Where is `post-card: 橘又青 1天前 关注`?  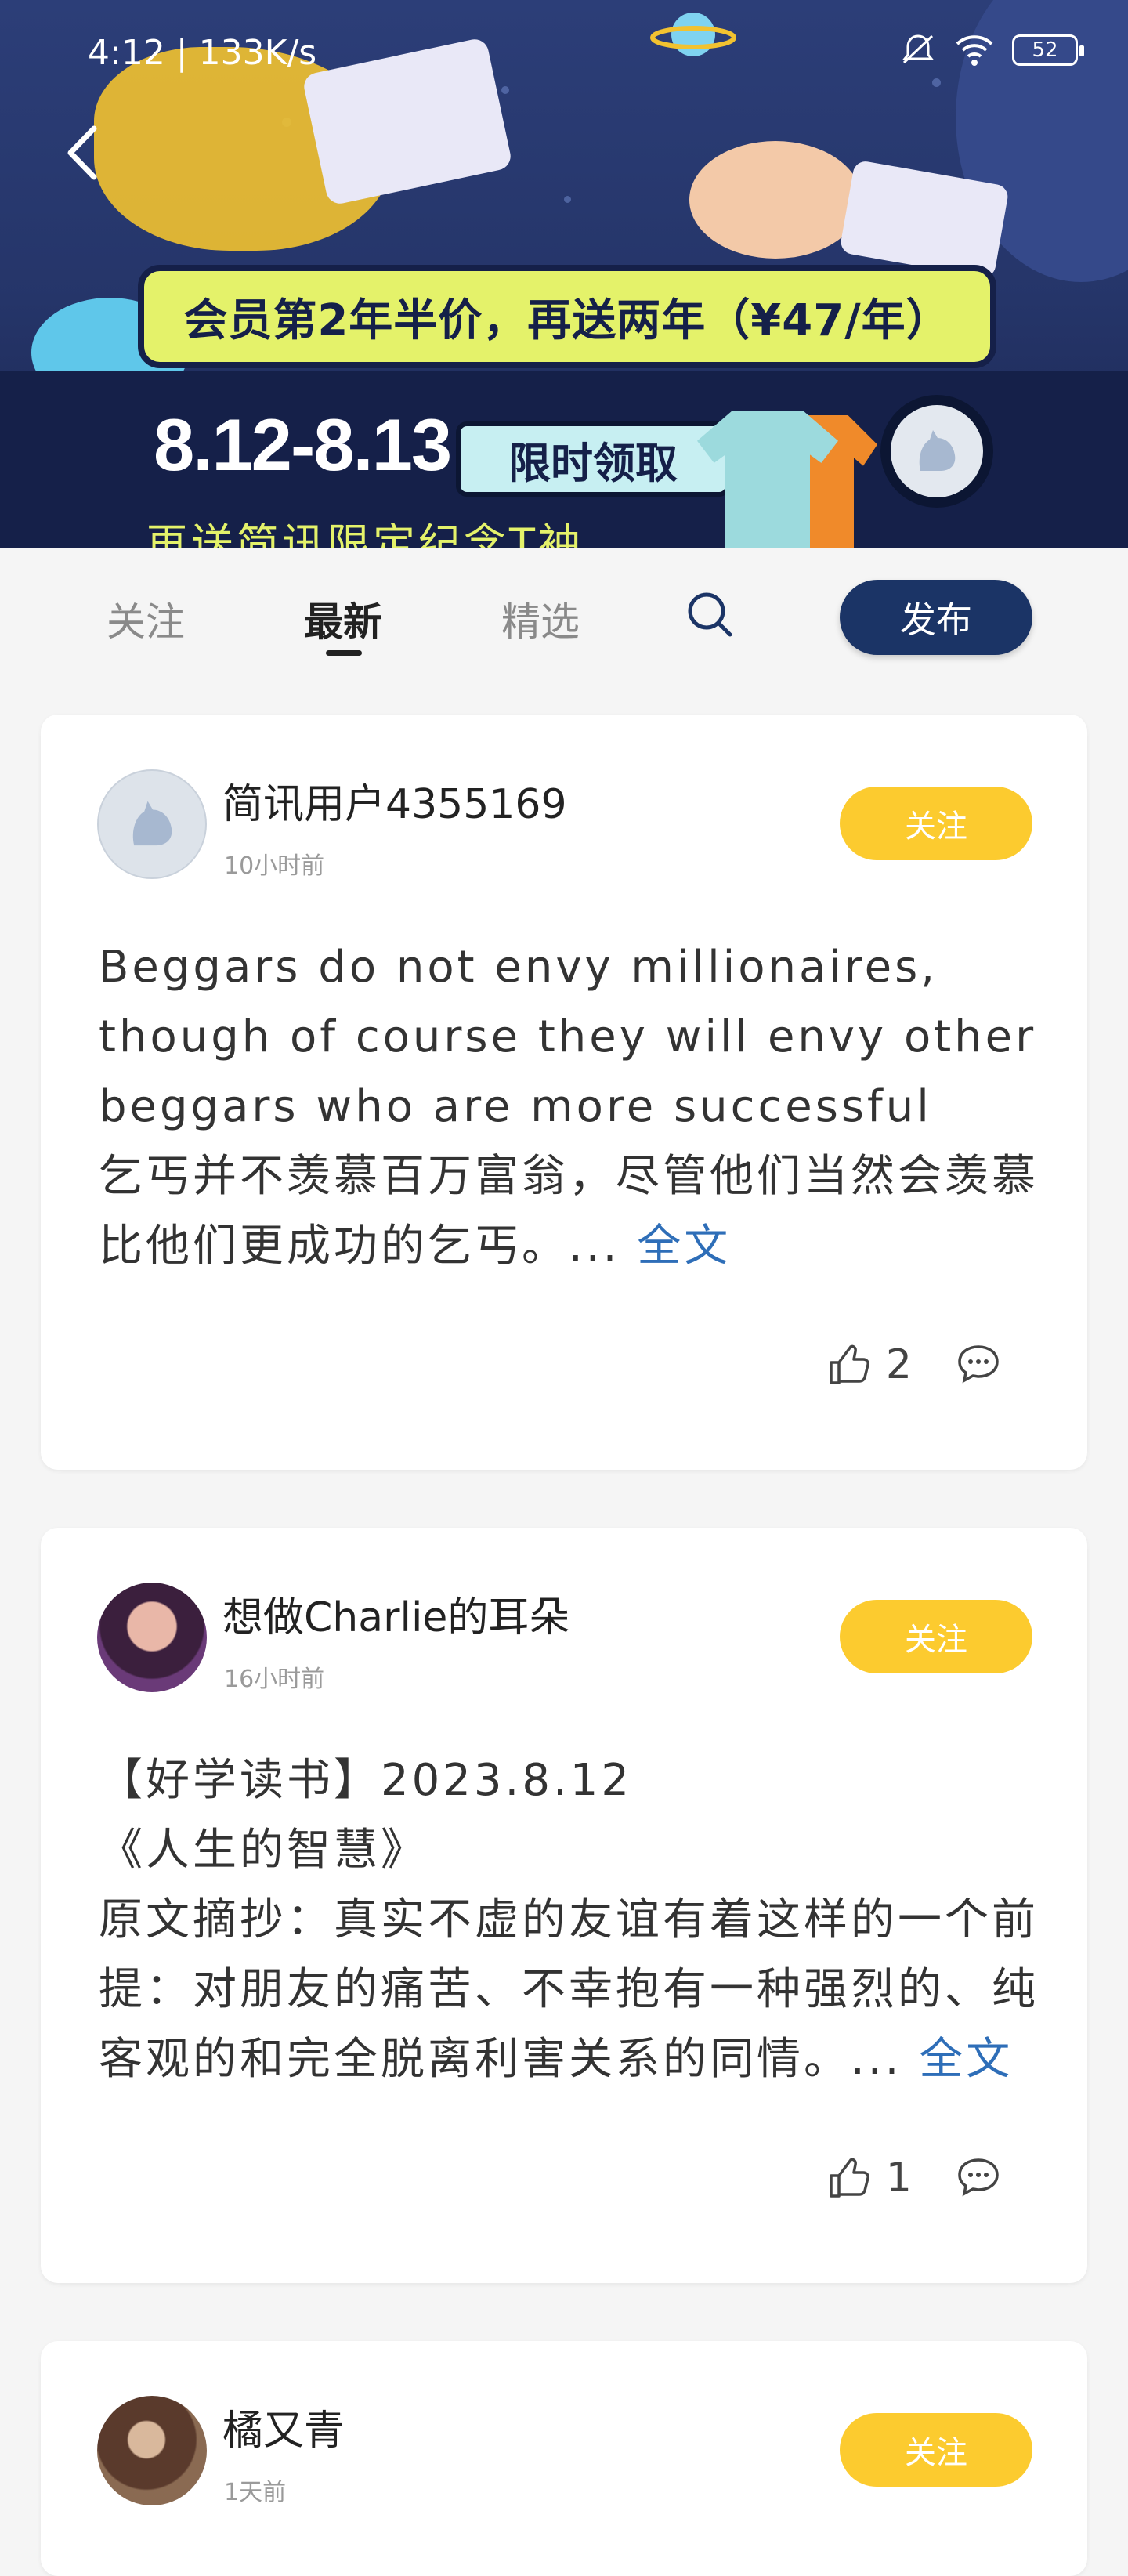
post-card: 橘又青 1天前 关注 is located at coordinates (564, 2458).